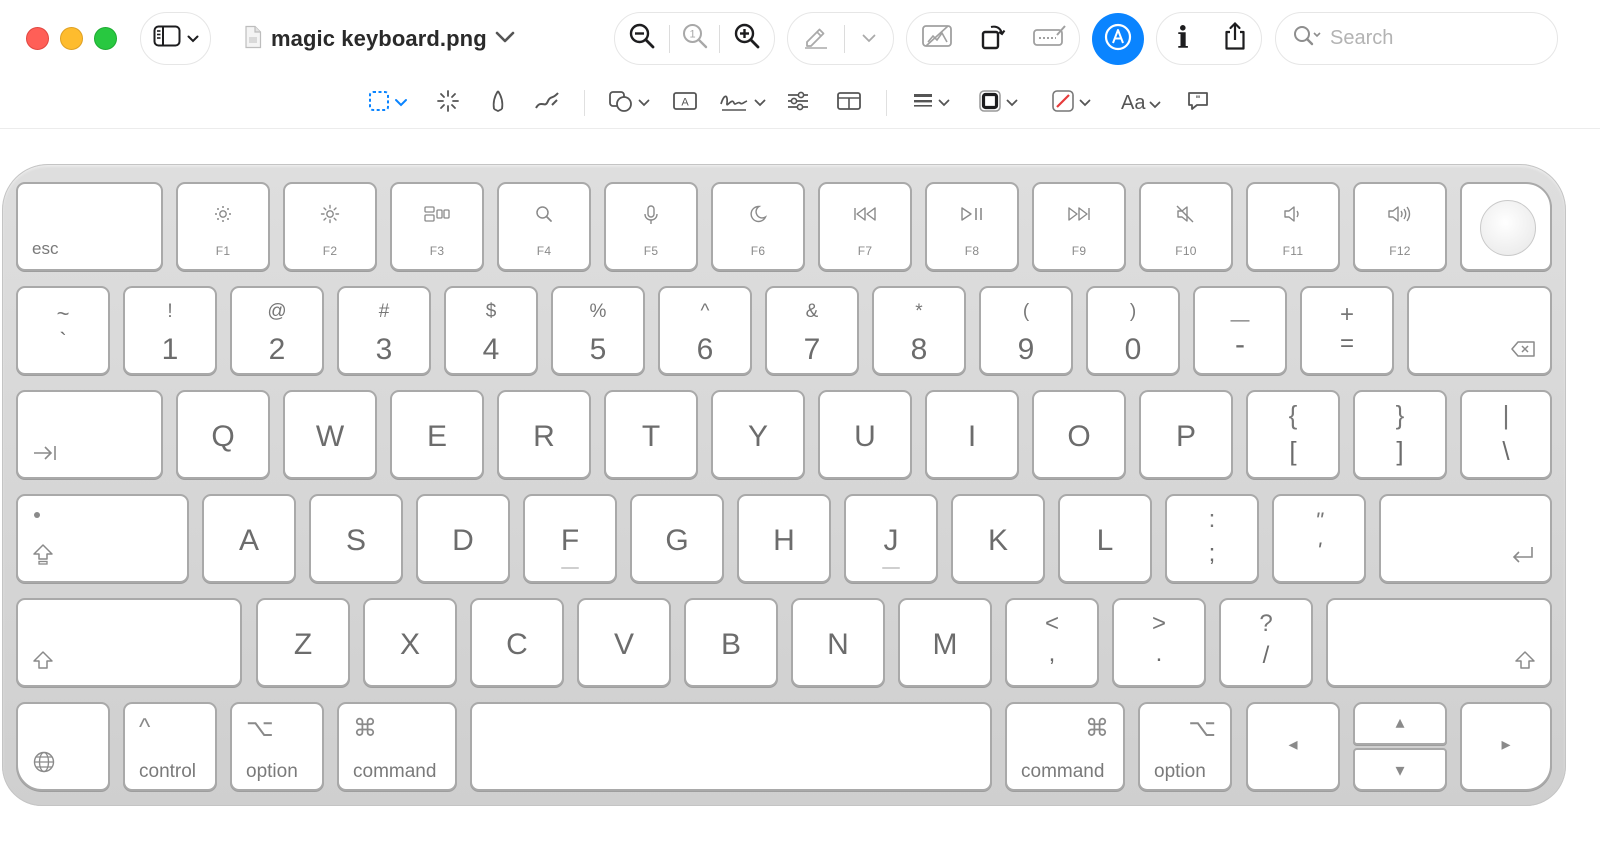 The width and height of the screenshot is (1600, 858). Describe the element at coordinates (1506, 451) in the screenshot. I see `key-label-bottom: \` at that location.